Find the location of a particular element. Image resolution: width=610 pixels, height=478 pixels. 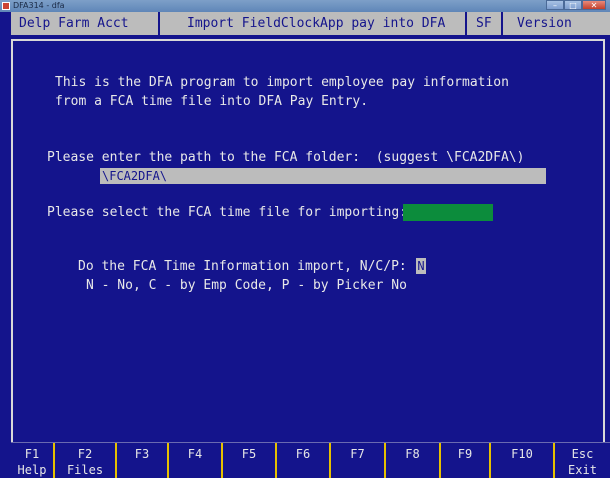

fkey-f5: F5 is located at coordinates (250, 460).